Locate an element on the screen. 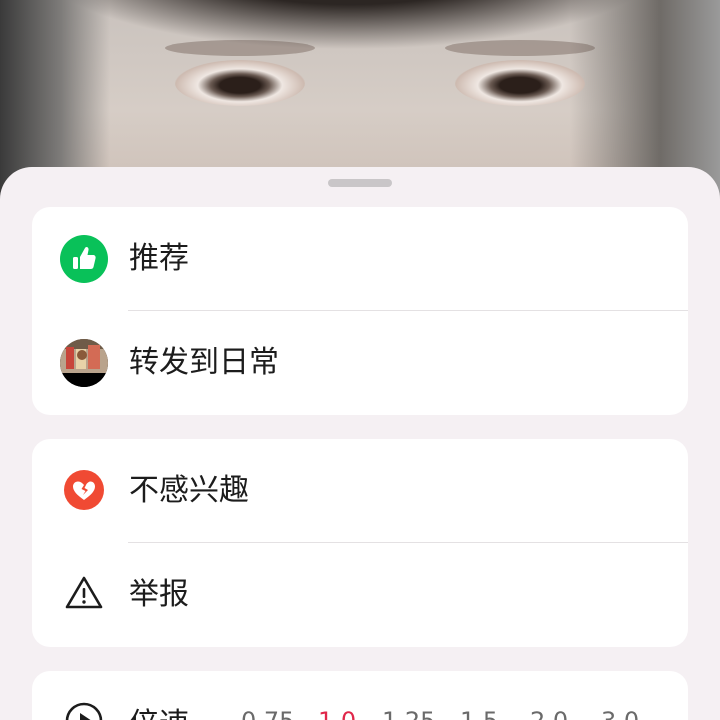 This screenshot has height=720, width=720. recommend-label: 推荐 is located at coordinates (159, 258).